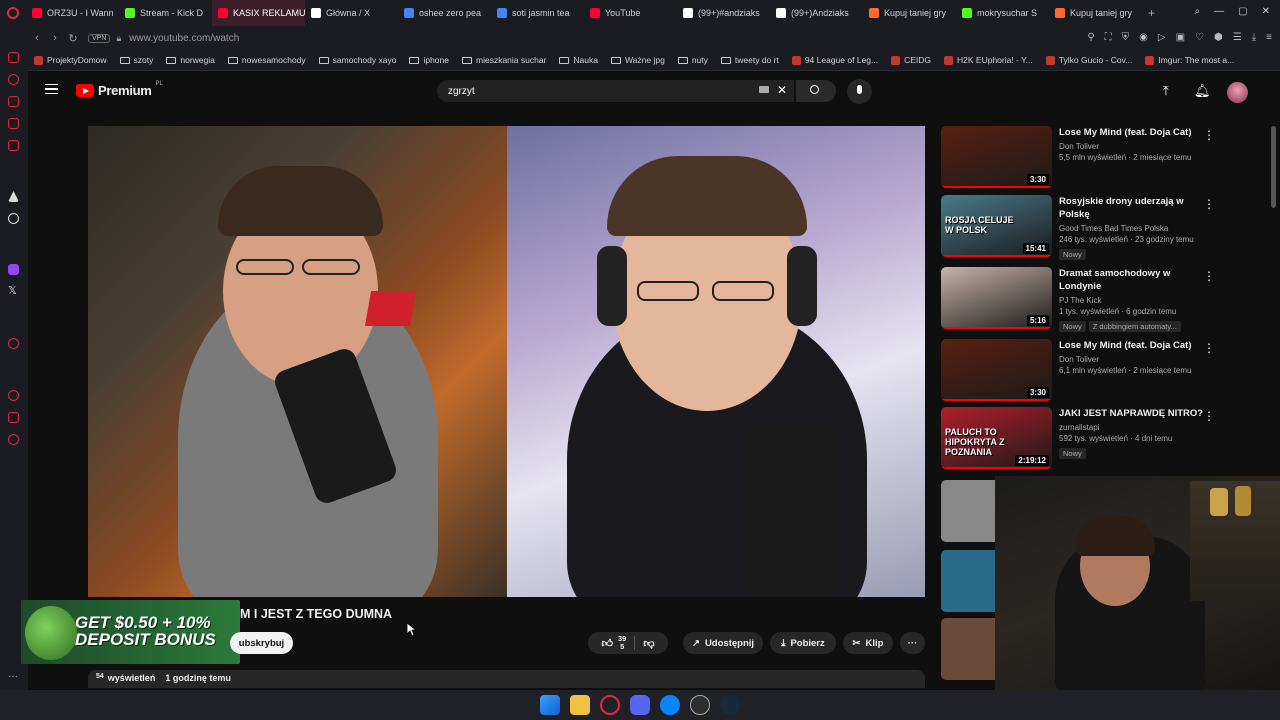 The width and height of the screenshot is (1280, 720). I want to click on recommendation-title: JAKI JEST NAPRAWDĘ NITRO?, so click(1134, 413).